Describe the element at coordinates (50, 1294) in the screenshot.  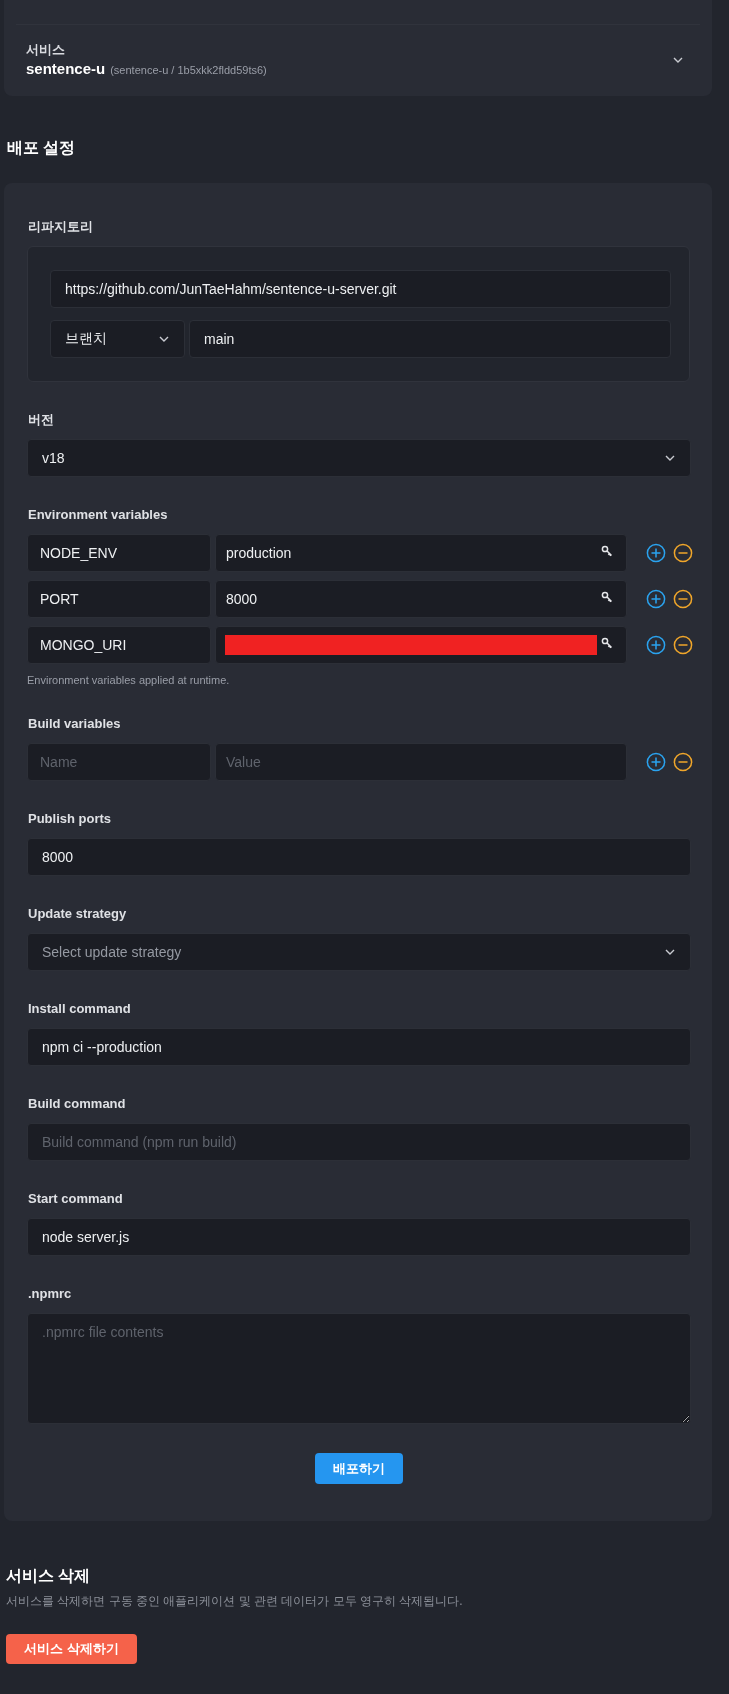
I see `field-label: .npmrc` at that location.